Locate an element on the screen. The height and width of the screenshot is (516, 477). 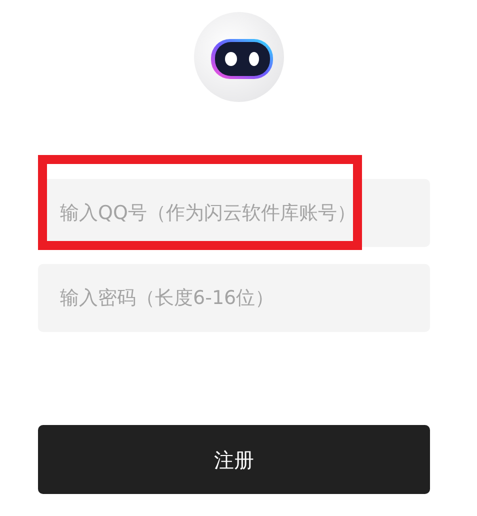
text-field: 输入密码（长度6-16位） is located at coordinates (234, 298).